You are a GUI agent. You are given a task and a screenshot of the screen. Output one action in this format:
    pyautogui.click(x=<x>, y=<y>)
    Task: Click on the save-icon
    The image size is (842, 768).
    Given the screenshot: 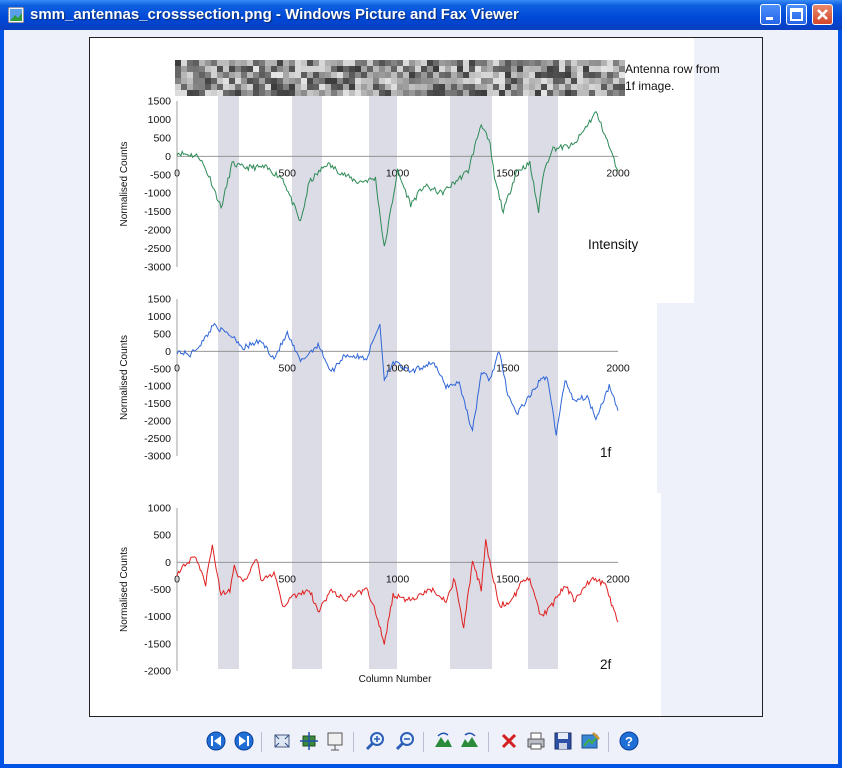 What is the action you would take?
    pyautogui.click(x=563, y=741)
    